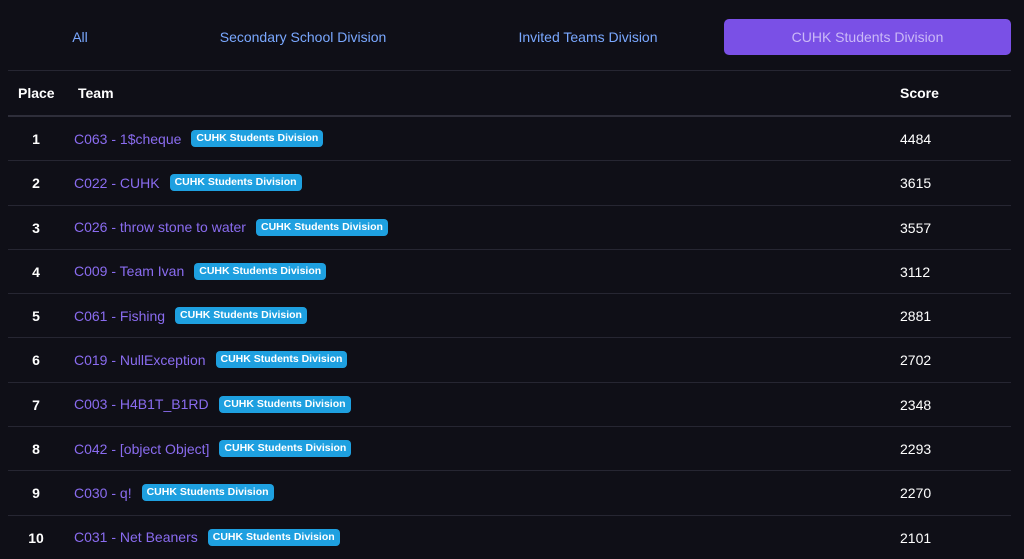 The width and height of the screenshot is (1024, 559). I want to click on row-team-cell: C022 - CUHK CUHK Students Division, so click(188, 183).